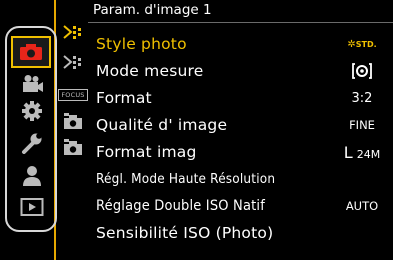 The image size is (393, 260). I want to click on camera-icon, so click(31, 52).